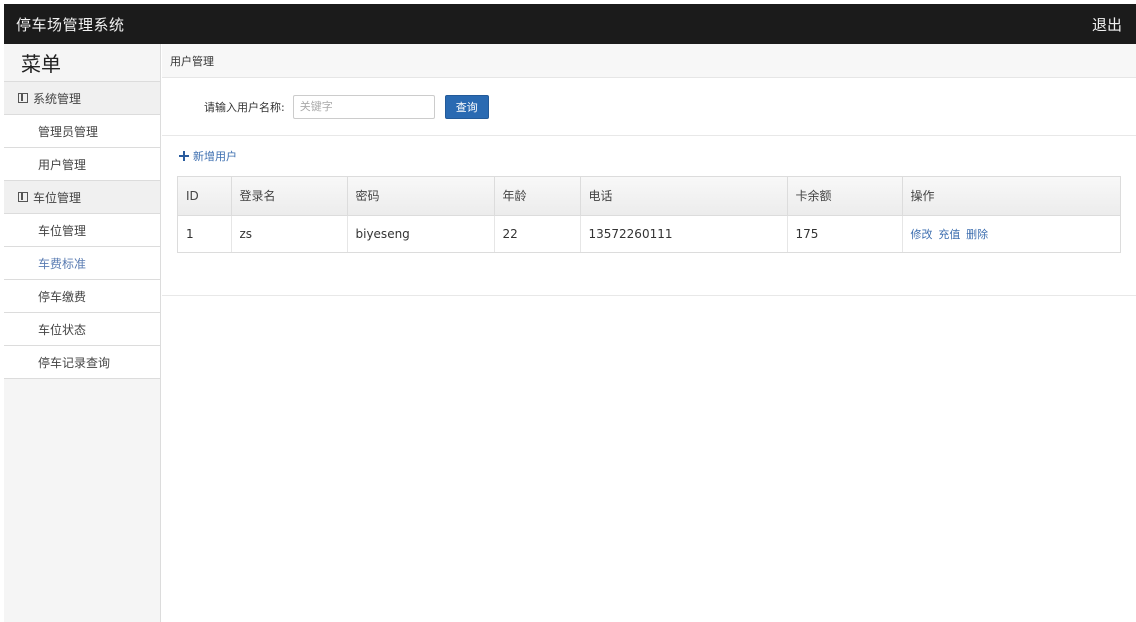  Describe the element at coordinates (649, 156) in the screenshot. I see `toolbar: 新增用户` at that location.